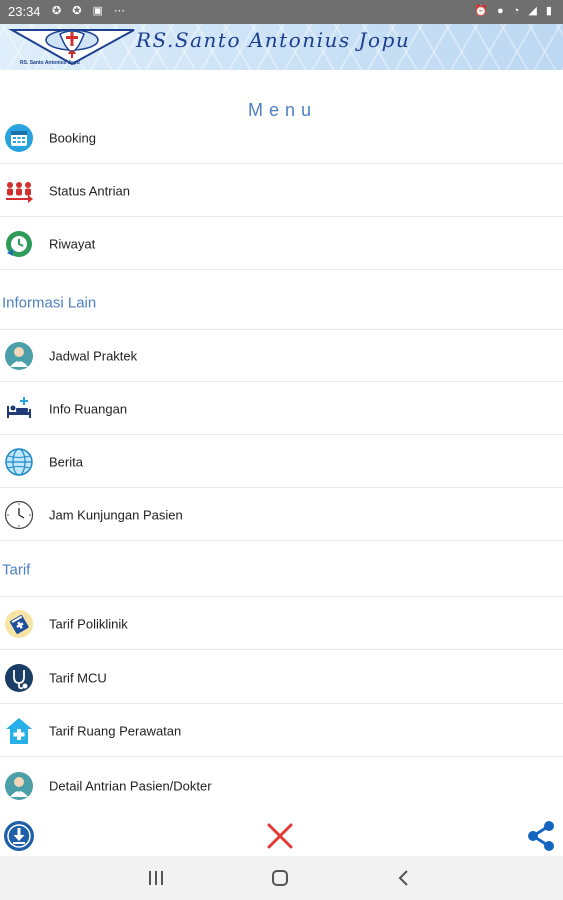 Image resolution: width=563 pixels, height=900 pixels. What do you see at coordinates (72, 243) in the screenshot?
I see `menu-item-label: Riwayat` at bounding box center [72, 243].